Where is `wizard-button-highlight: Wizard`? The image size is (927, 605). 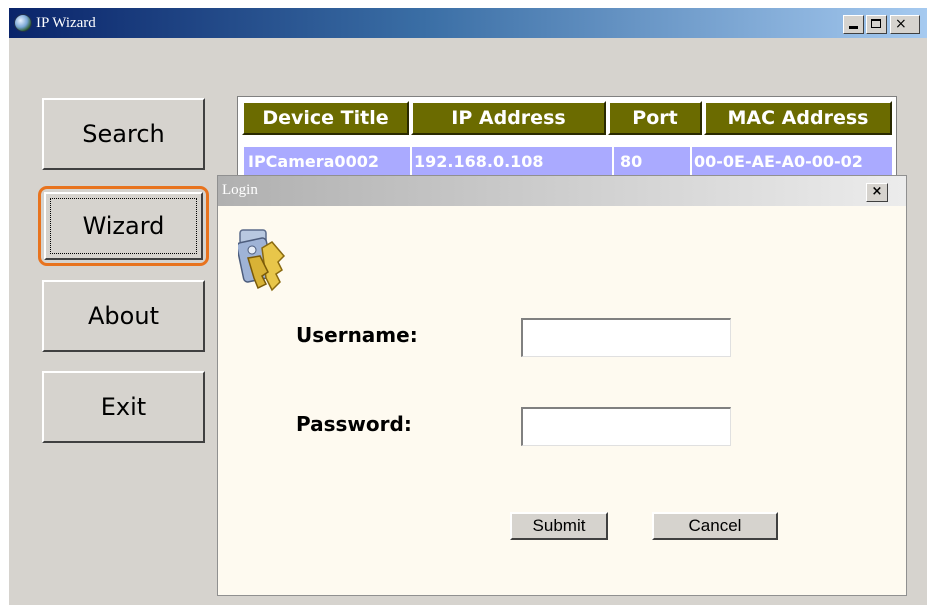 wizard-button-highlight: Wizard is located at coordinates (123, 226).